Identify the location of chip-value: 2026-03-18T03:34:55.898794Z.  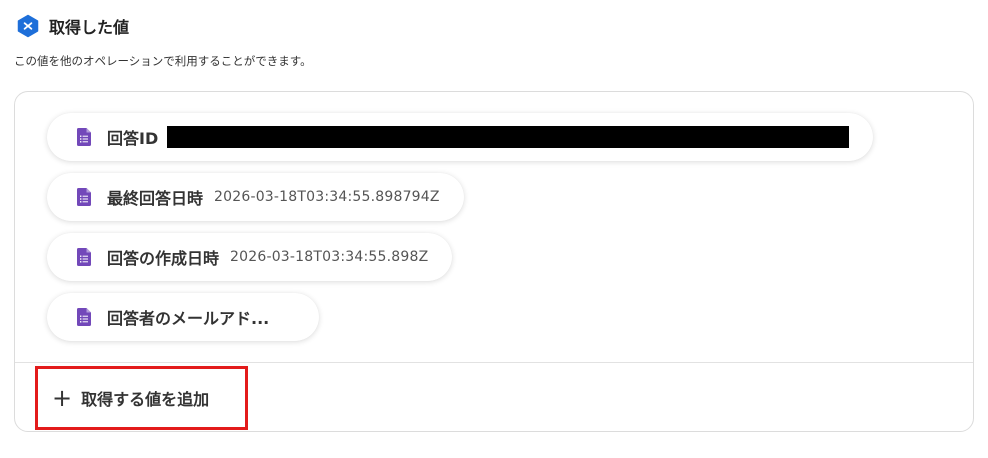
(327, 197).